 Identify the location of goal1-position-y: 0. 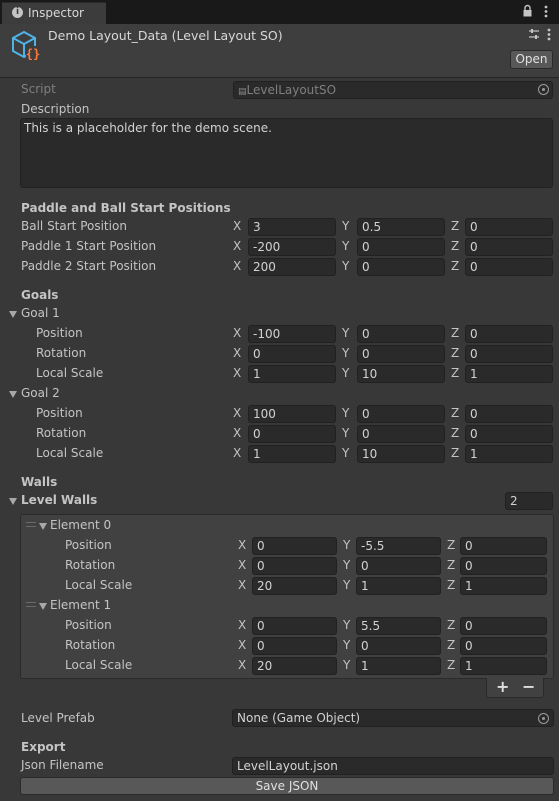
(401, 334).